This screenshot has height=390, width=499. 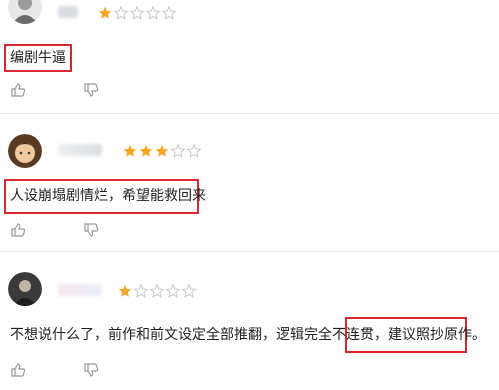 What do you see at coordinates (38, 58) in the screenshot?
I see `review-text: 编剧牛逼` at bounding box center [38, 58].